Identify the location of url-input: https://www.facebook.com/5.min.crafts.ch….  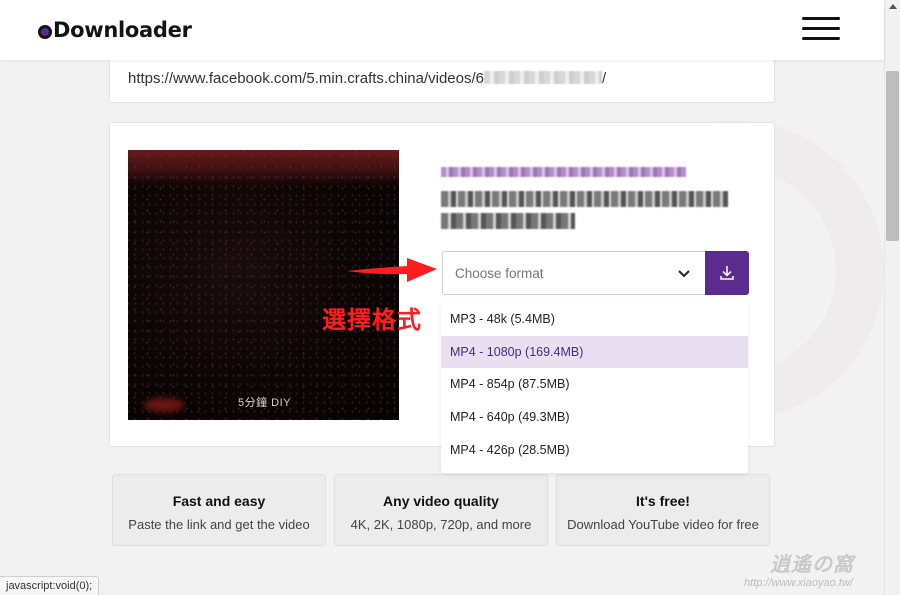
(367, 78).